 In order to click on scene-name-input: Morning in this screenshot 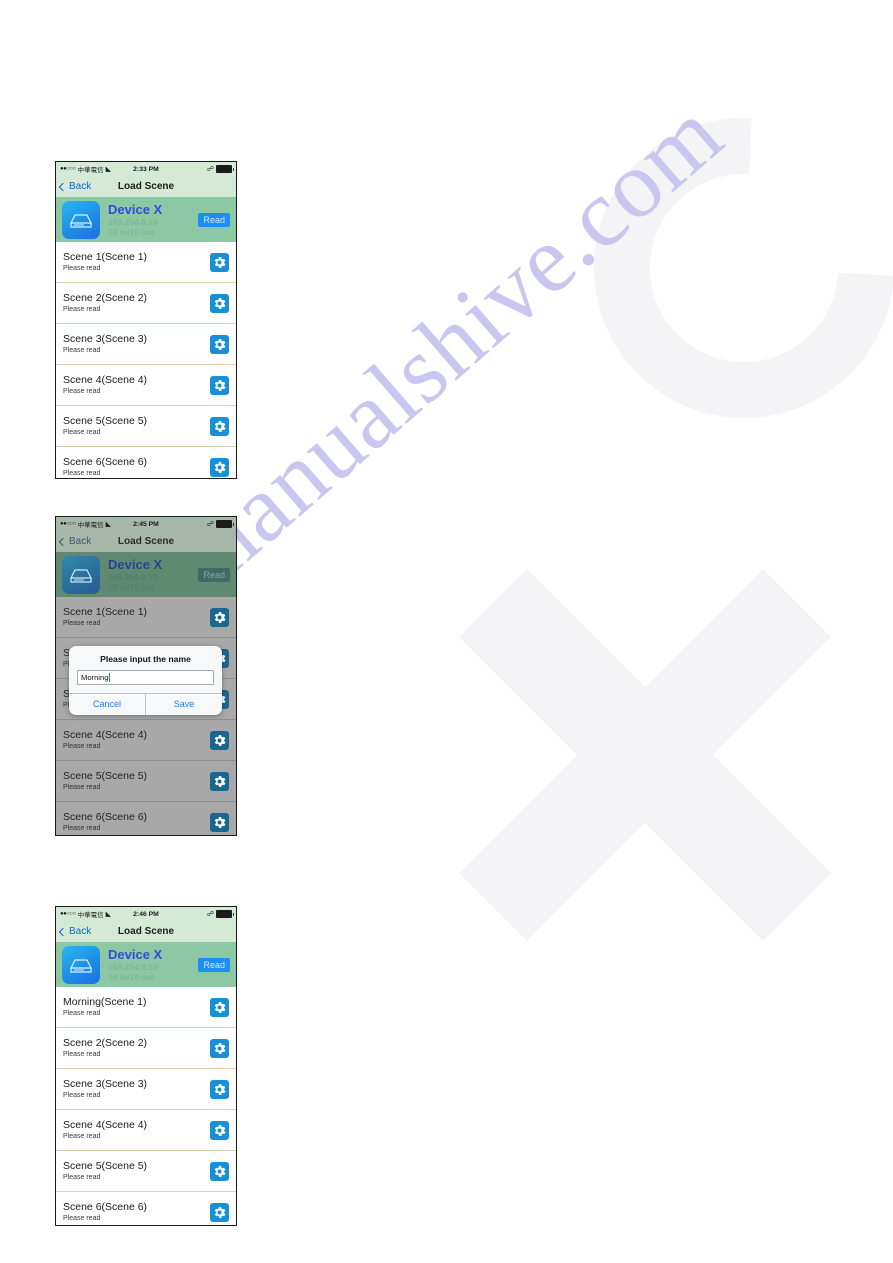, I will do `click(145, 677)`.